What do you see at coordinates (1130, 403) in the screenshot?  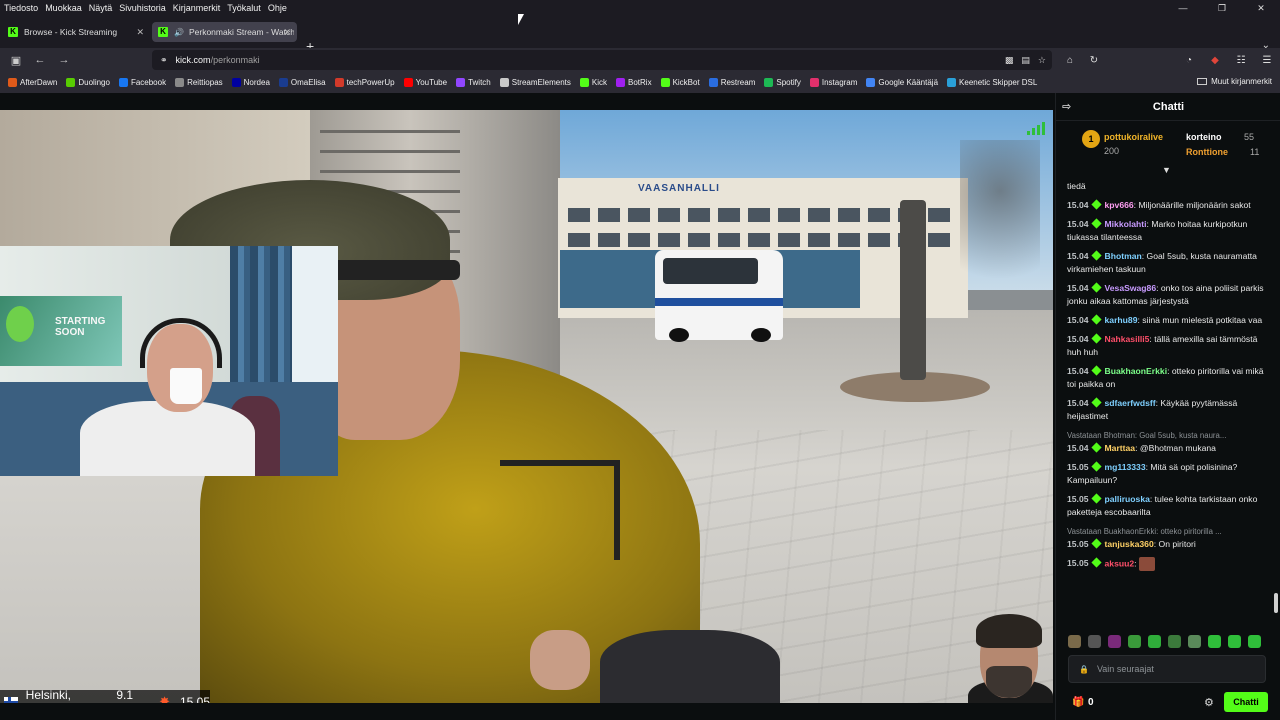 I see `message-username: sdfaerfwdsff` at bounding box center [1130, 403].